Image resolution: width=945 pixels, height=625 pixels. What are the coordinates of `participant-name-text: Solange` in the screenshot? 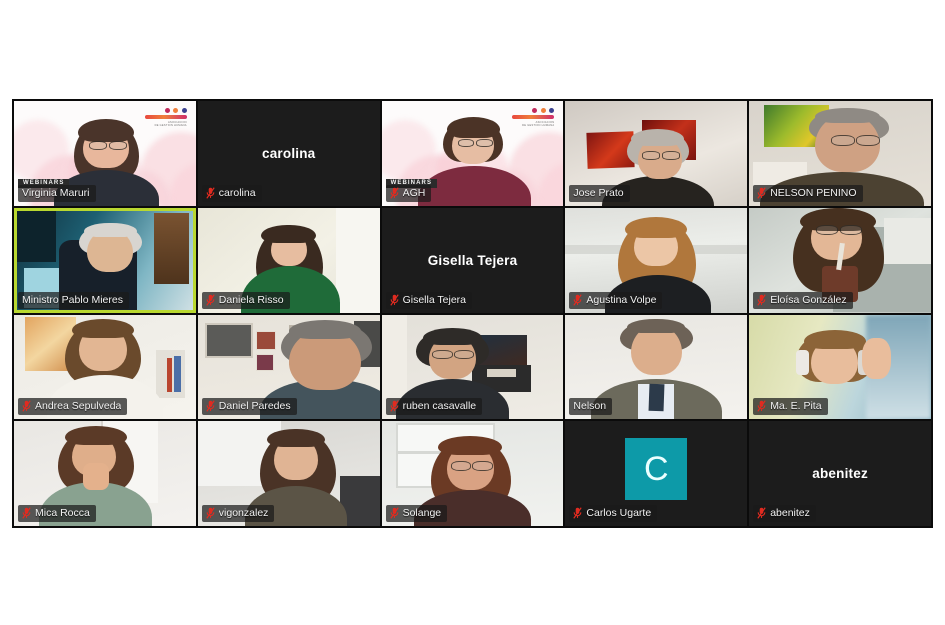 It's located at (422, 513).